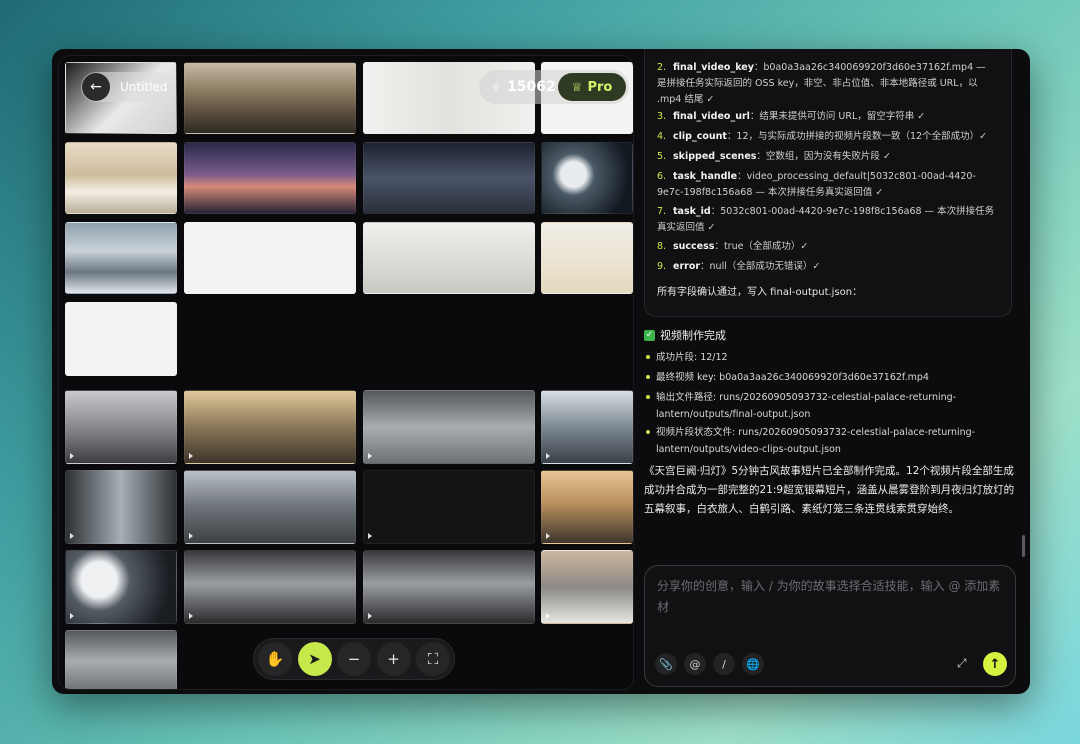  Describe the element at coordinates (831, 357) in the screenshot. I see `list-item: 成功片段: 12/12` at that location.